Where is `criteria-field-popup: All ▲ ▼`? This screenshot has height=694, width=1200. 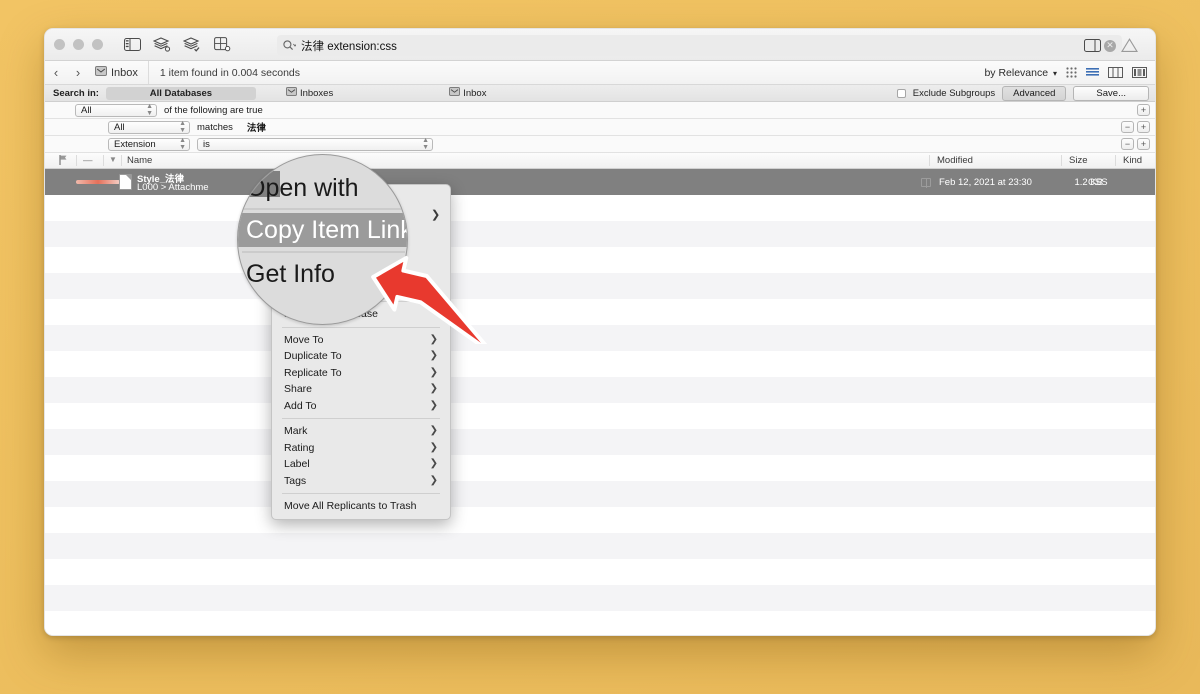
criteria-field-popup: All ▲ ▼ is located at coordinates (149, 127).